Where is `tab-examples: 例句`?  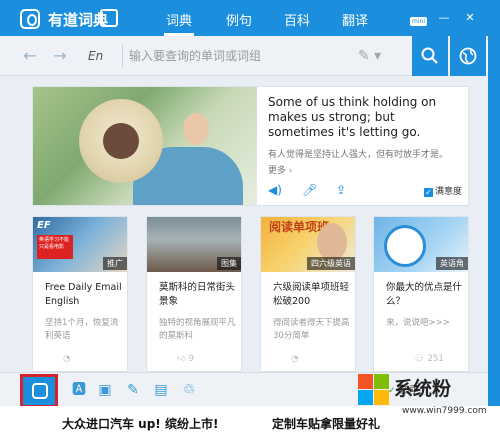
tab-examples: 例句 is located at coordinates (239, 23).